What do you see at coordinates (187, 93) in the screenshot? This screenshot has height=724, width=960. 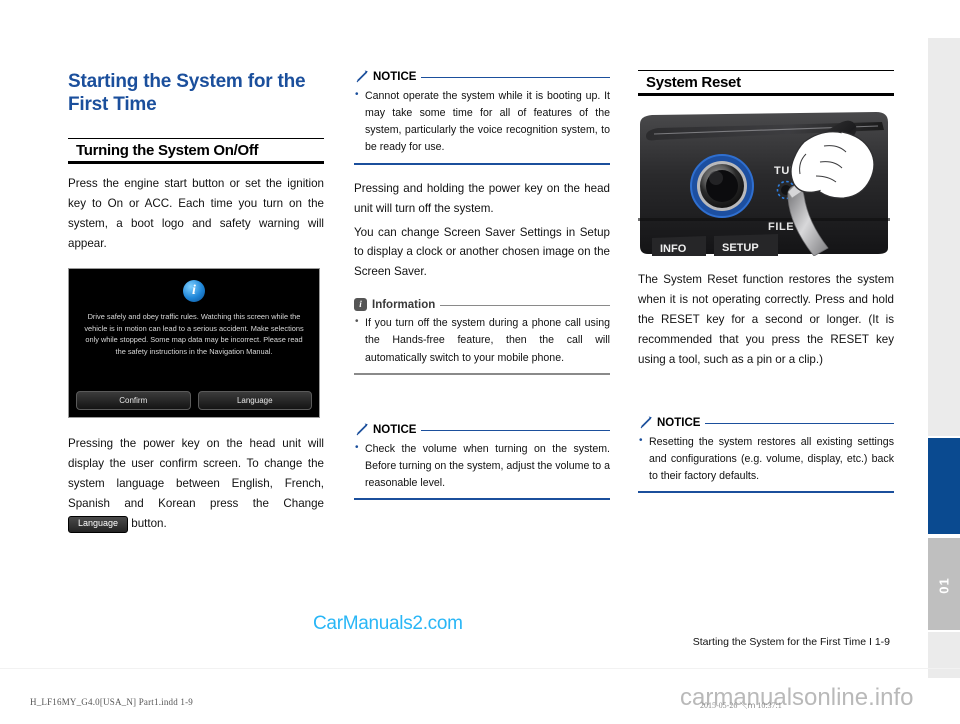 I see `page-title: Starting the System for the First Time` at bounding box center [187, 93].